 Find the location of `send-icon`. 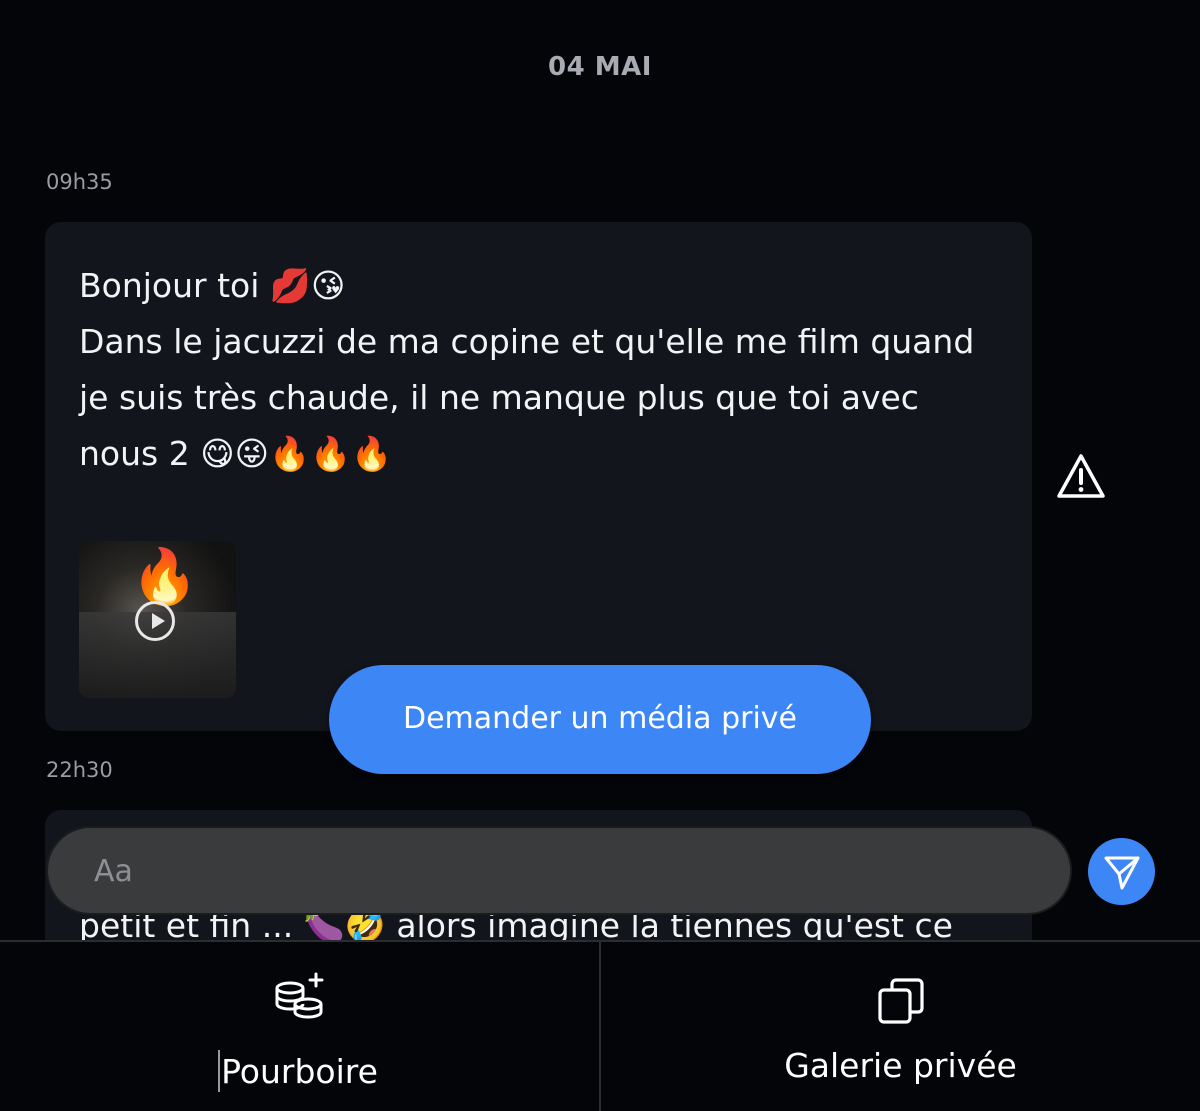

send-icon is located at coordinates (1122, 873).